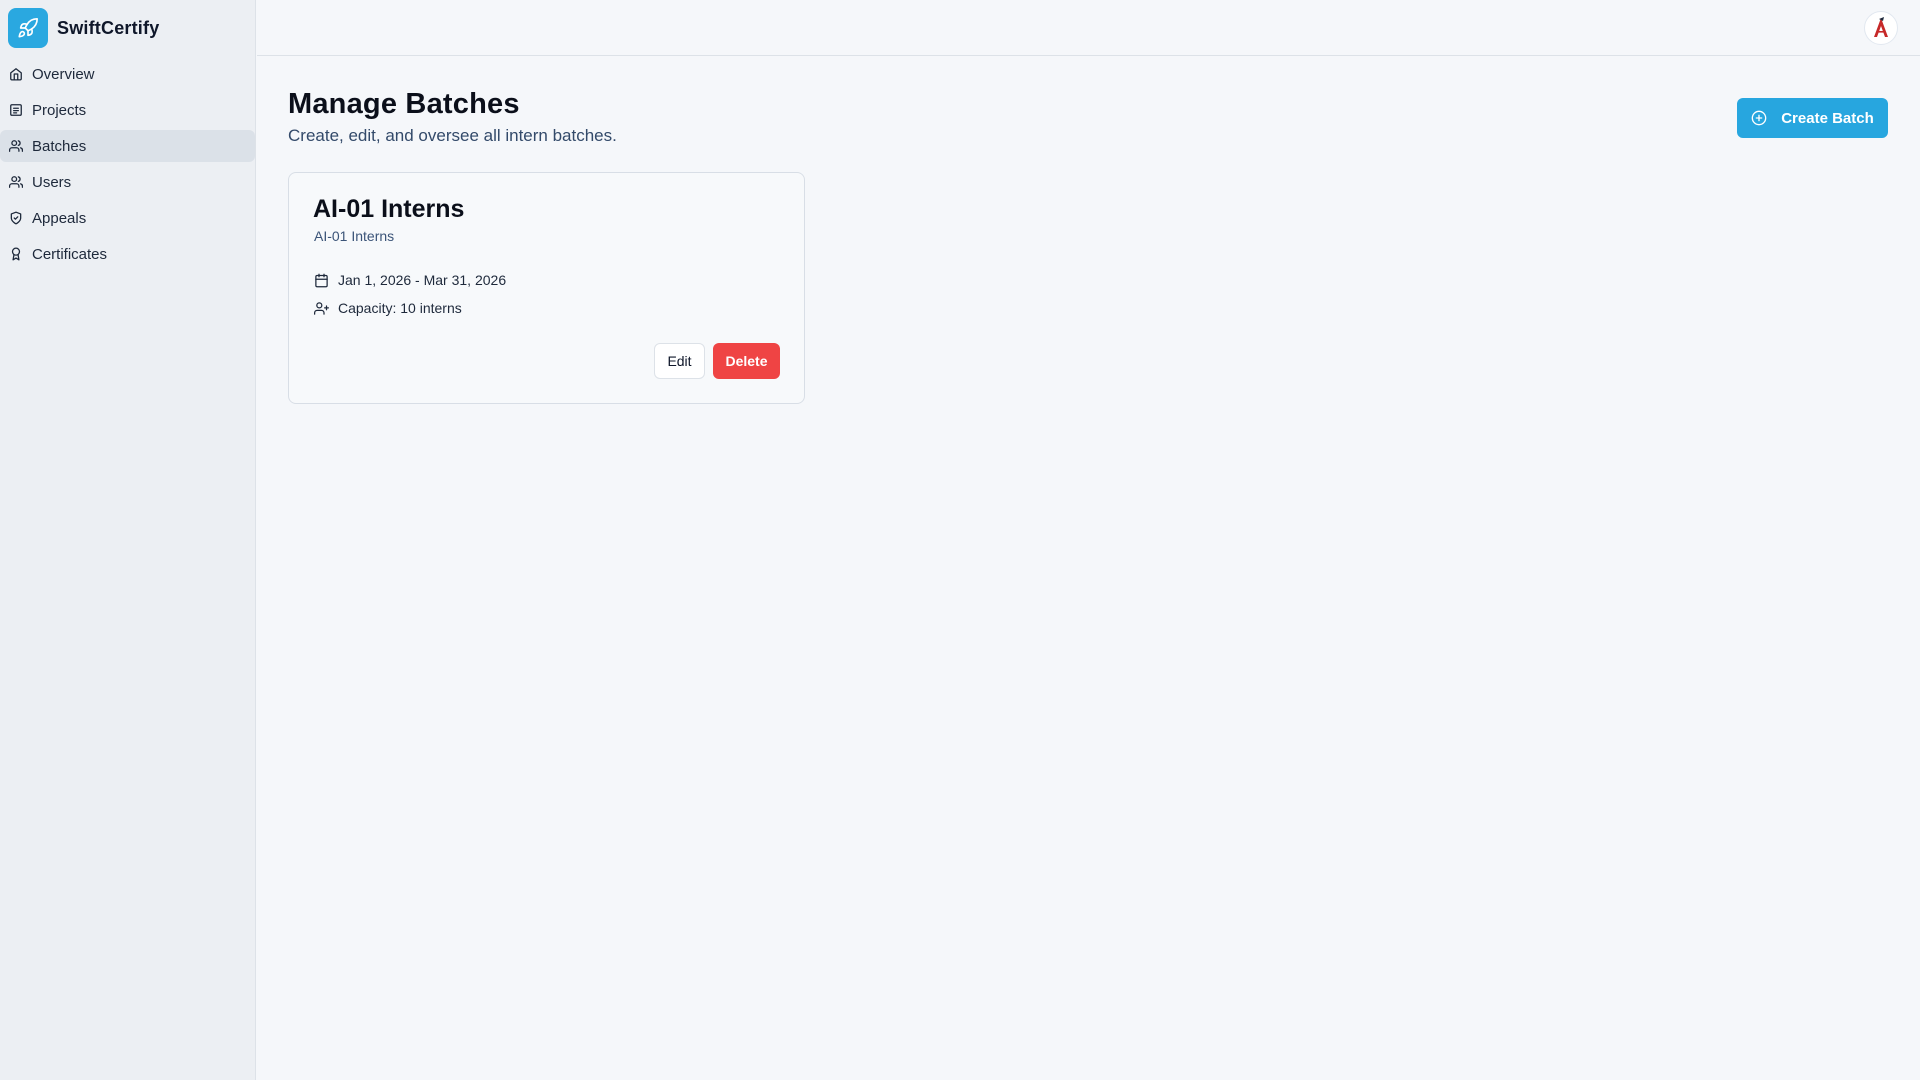 The width and height of the screenshot is (1920, 1080). I want to click on top-bar, so click(1088, 28).